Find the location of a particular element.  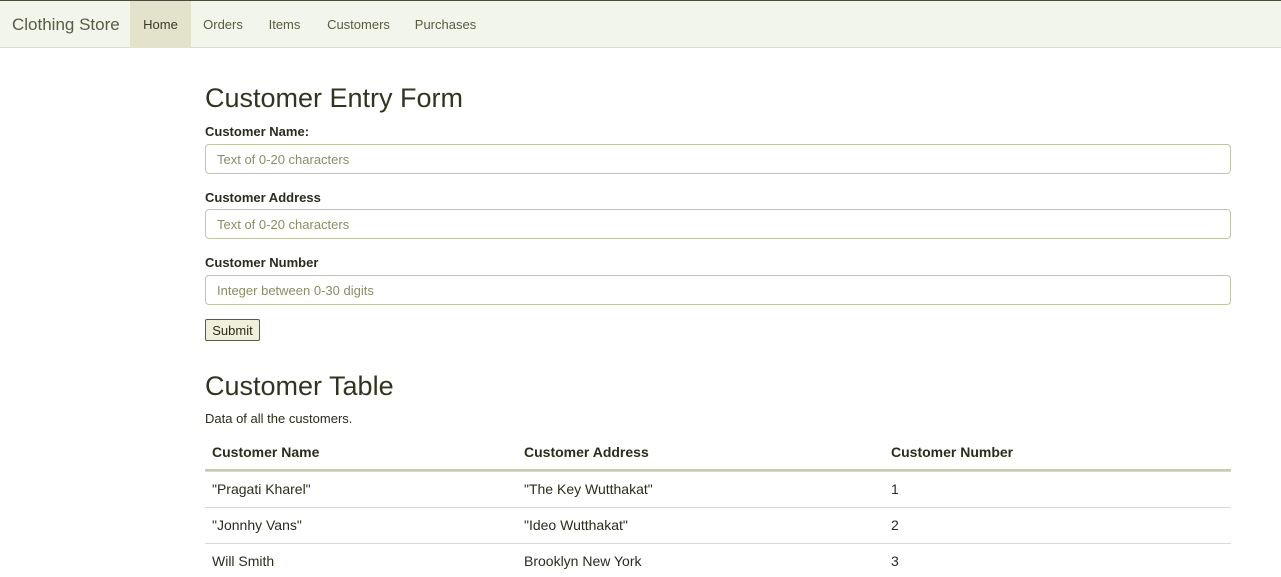

customer-address-input is located at coordinates (718, 224).